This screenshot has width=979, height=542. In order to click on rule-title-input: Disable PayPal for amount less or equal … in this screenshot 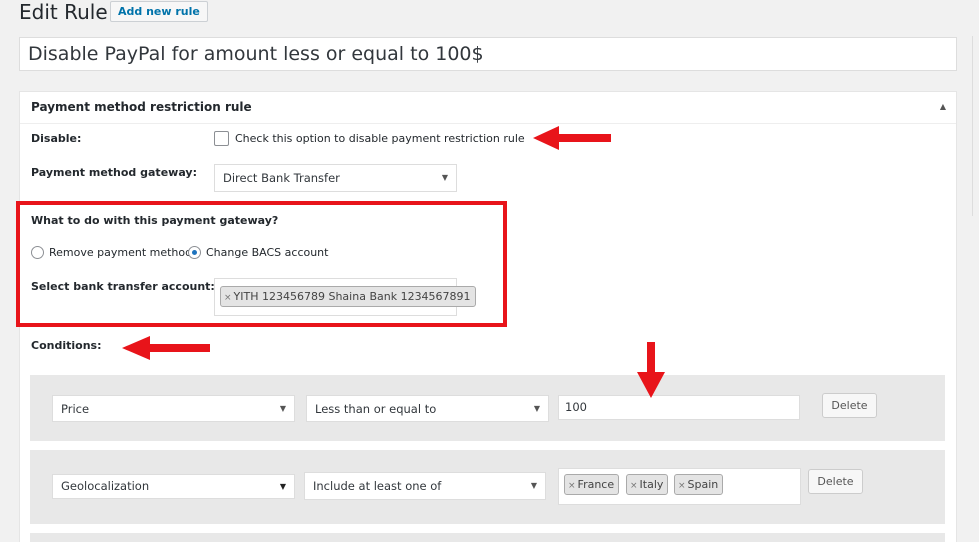, I will do `click(488, 54)`.